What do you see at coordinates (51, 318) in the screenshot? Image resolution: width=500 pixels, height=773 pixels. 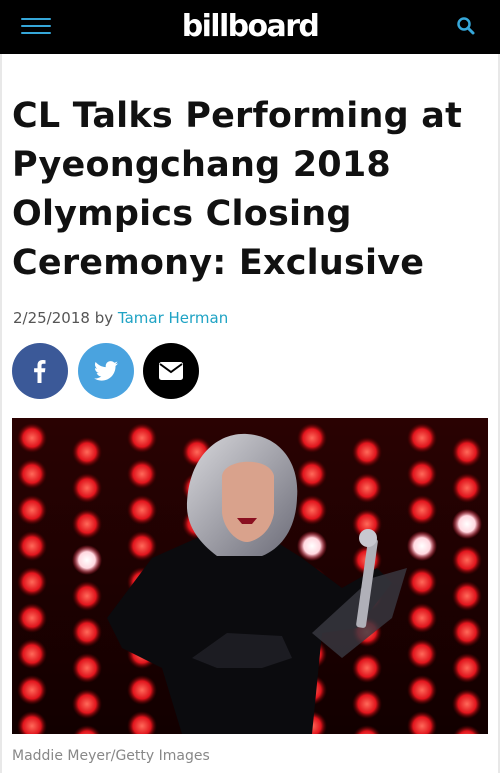 I see `publish-date: 2/25/2018` at bounding box center [51, 318].